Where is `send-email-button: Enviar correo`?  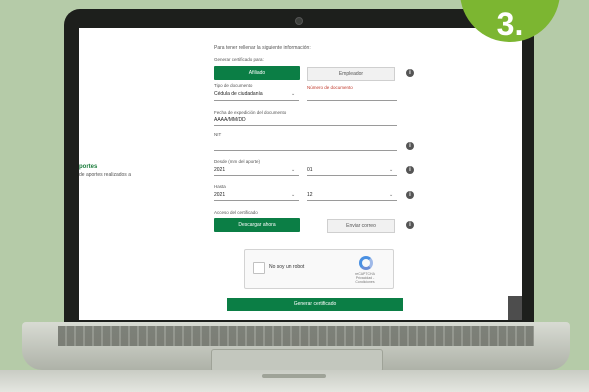 send-email-button: Enviar correo is located at coordinates (361, 226).